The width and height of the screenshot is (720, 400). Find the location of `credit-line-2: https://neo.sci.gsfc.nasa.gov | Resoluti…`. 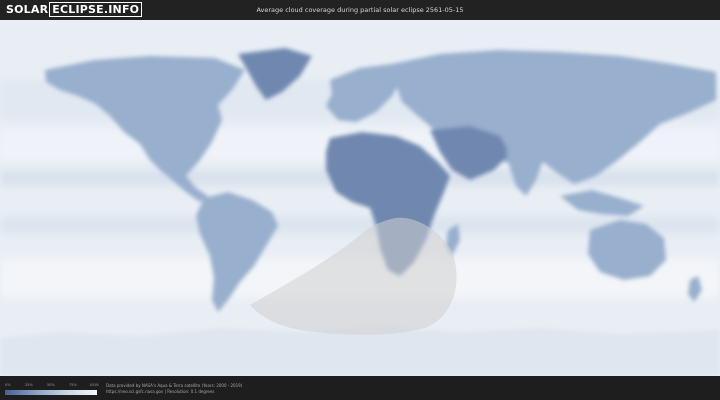

credit-line-2: https://neo.sci.gsfc.nasa.gov | Resoluti… is located at coordinates (160, 391).